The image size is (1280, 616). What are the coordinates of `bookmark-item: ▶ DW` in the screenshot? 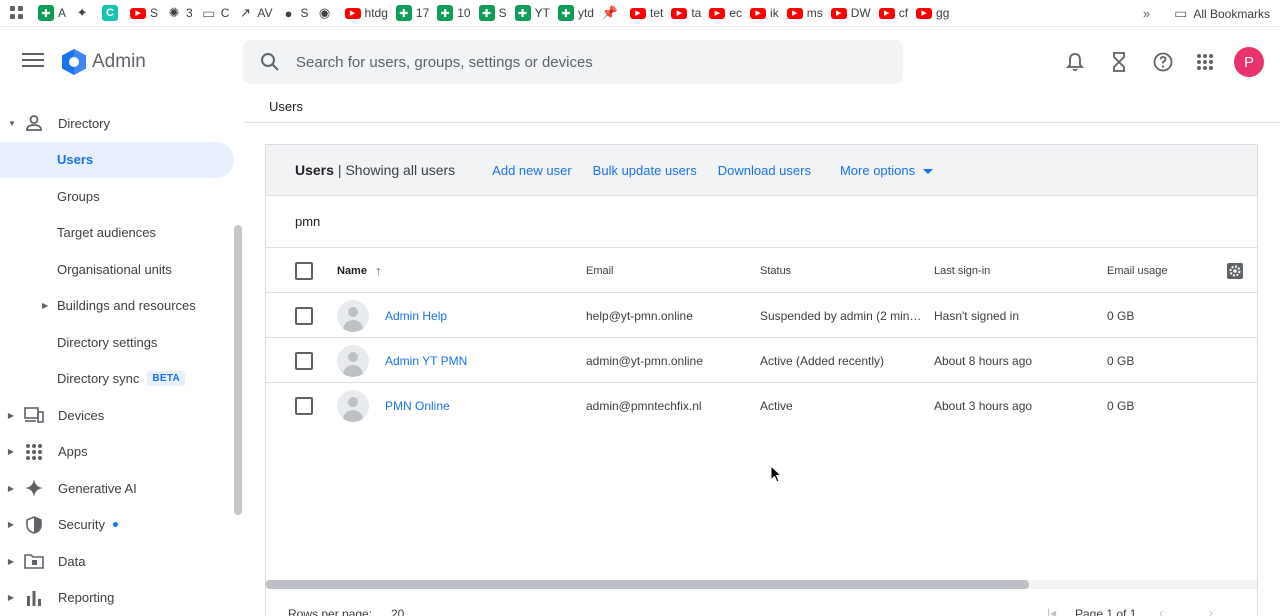 It's located at (850, 13).